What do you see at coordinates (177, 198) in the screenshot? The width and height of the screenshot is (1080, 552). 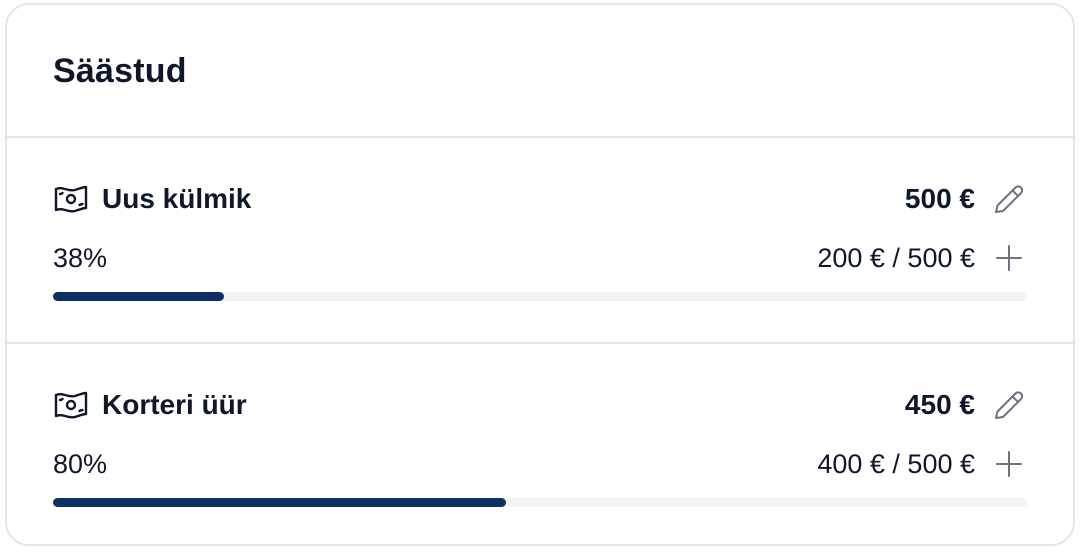 I see `goal-name: Uus külmik` at bounding box center [177, 198].